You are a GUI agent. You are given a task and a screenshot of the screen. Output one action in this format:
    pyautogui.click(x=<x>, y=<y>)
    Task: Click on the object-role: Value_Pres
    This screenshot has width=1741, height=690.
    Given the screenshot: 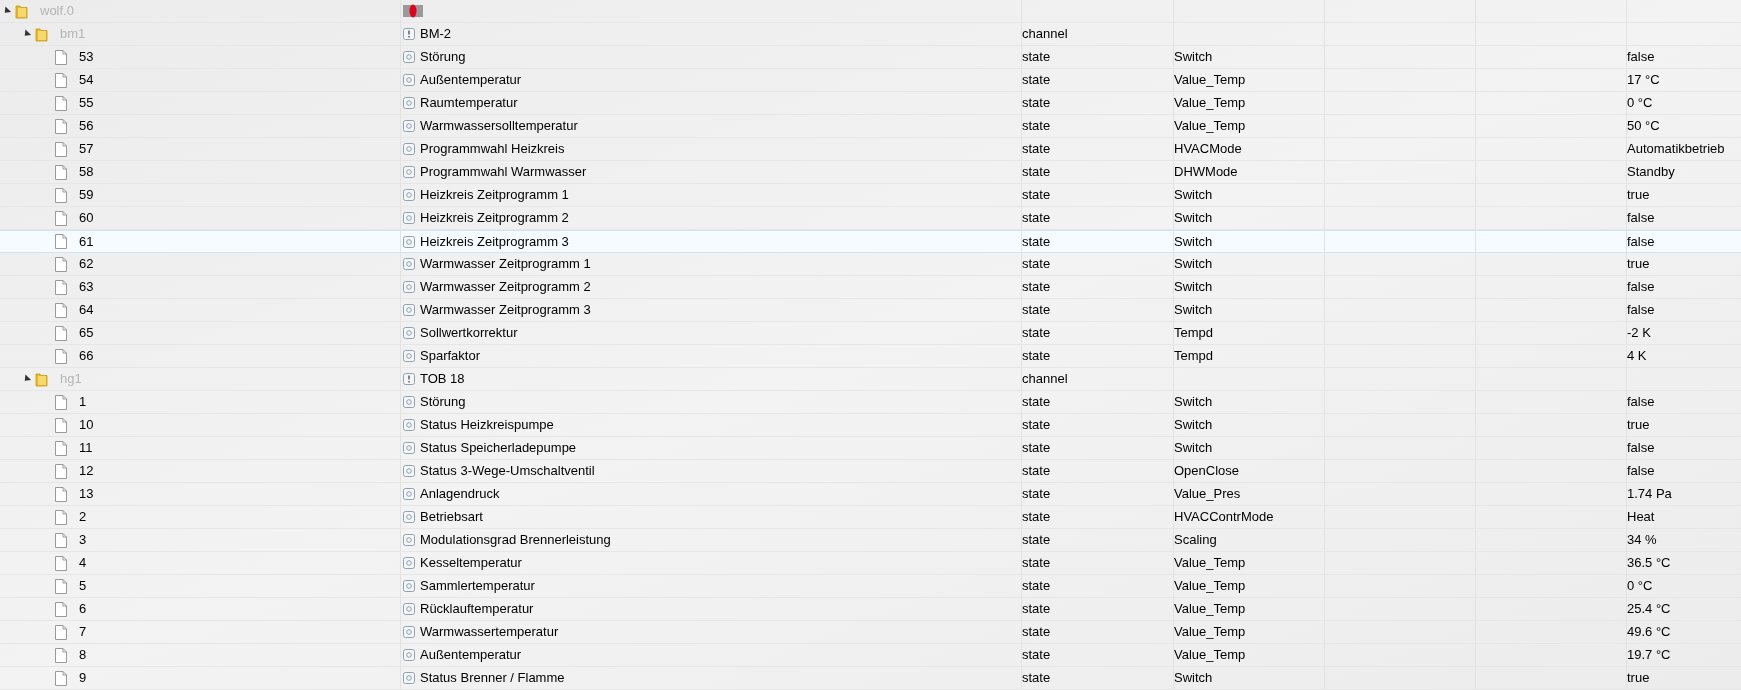 What is the action you would take?
    pyautogui.click(x=1207, y=494)
    